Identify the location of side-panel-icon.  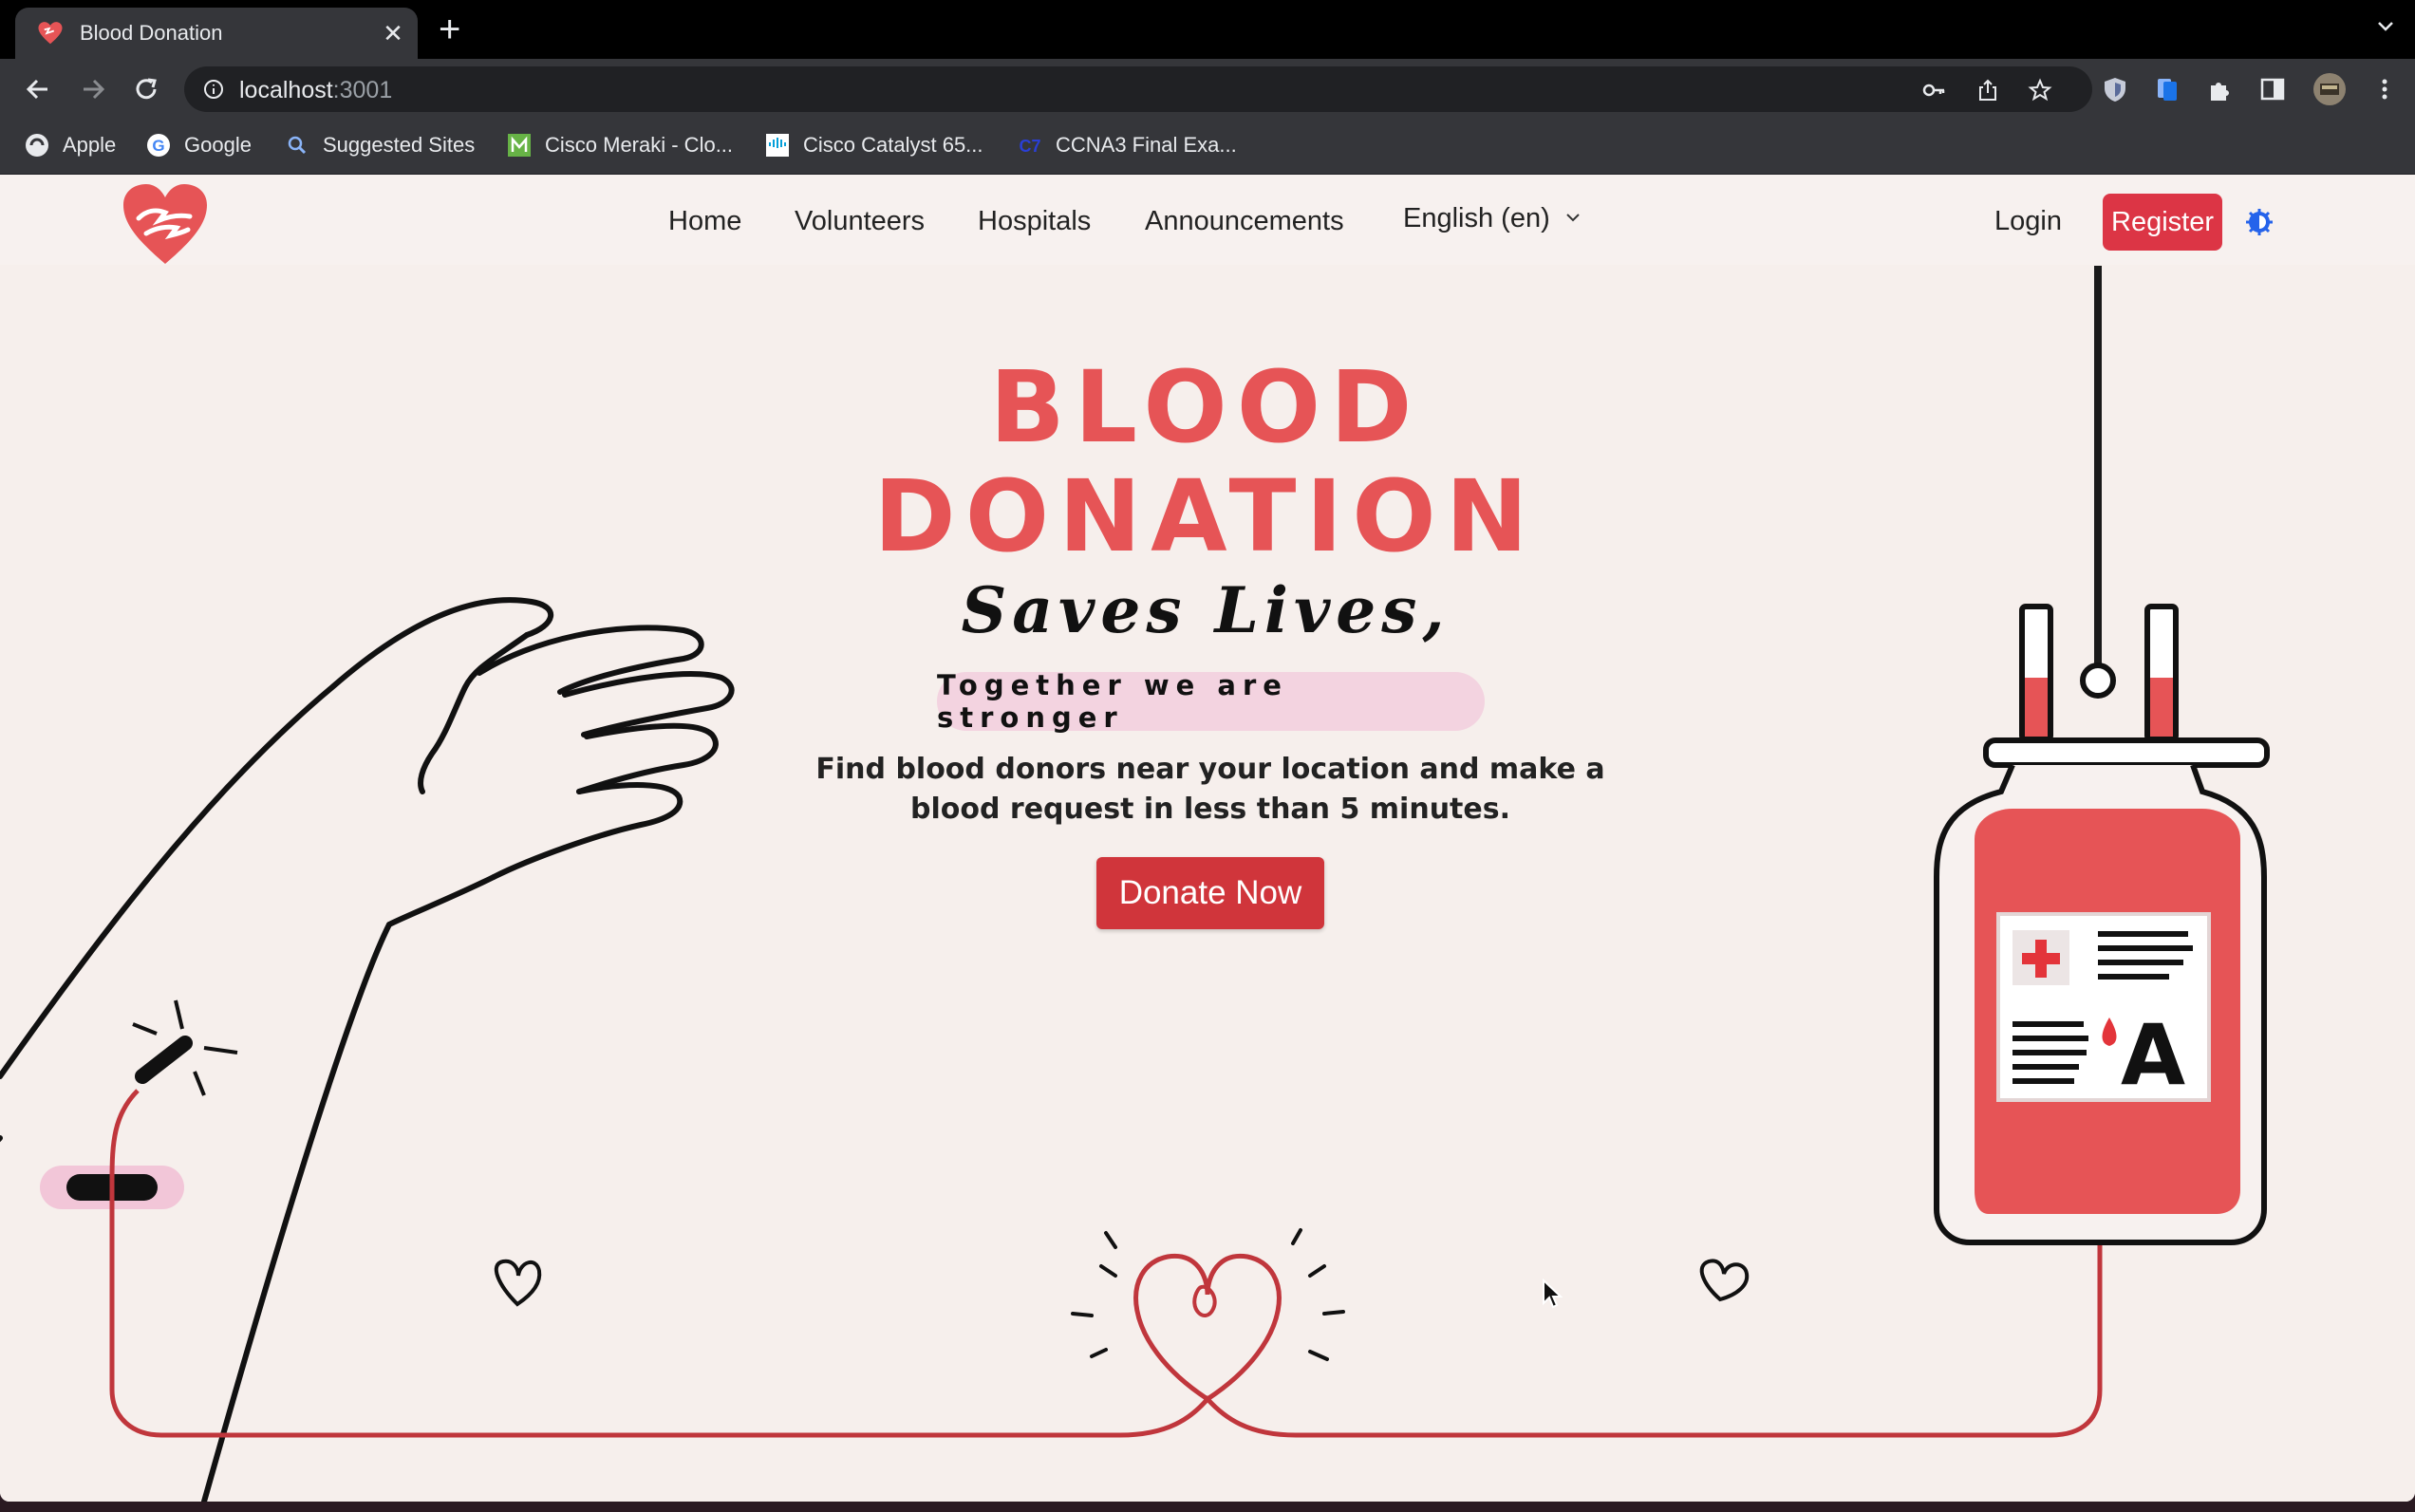
(2272, 89).